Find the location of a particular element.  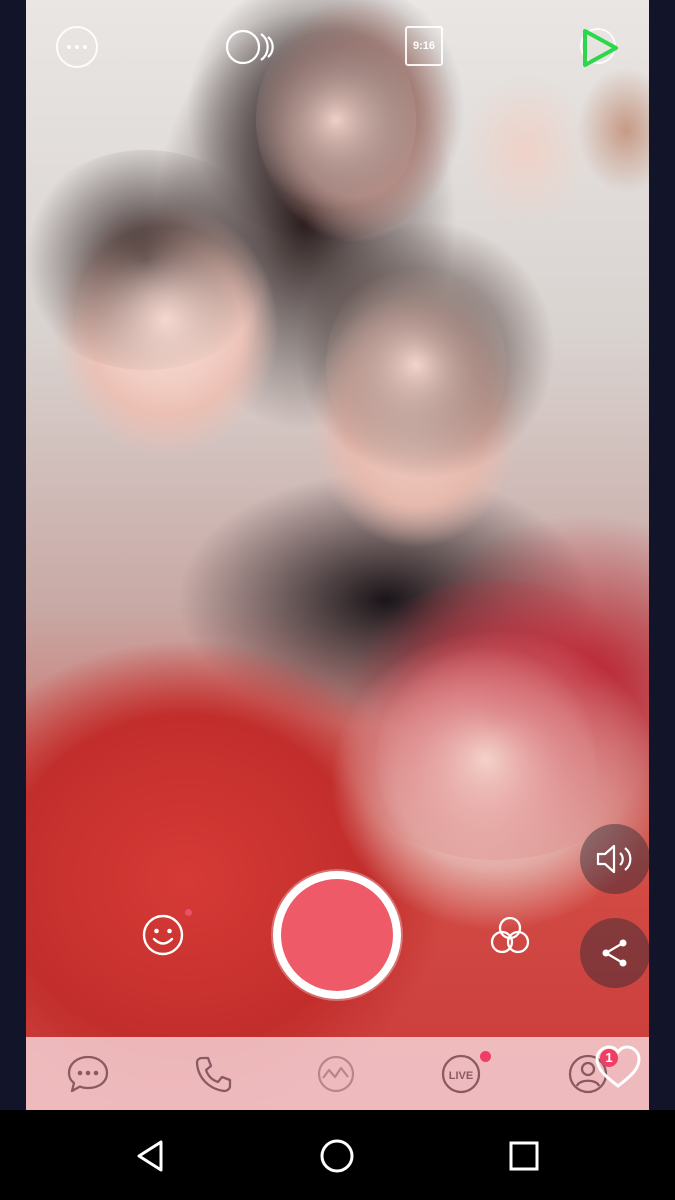

tab-chat is located at coordinates (88, 1074).